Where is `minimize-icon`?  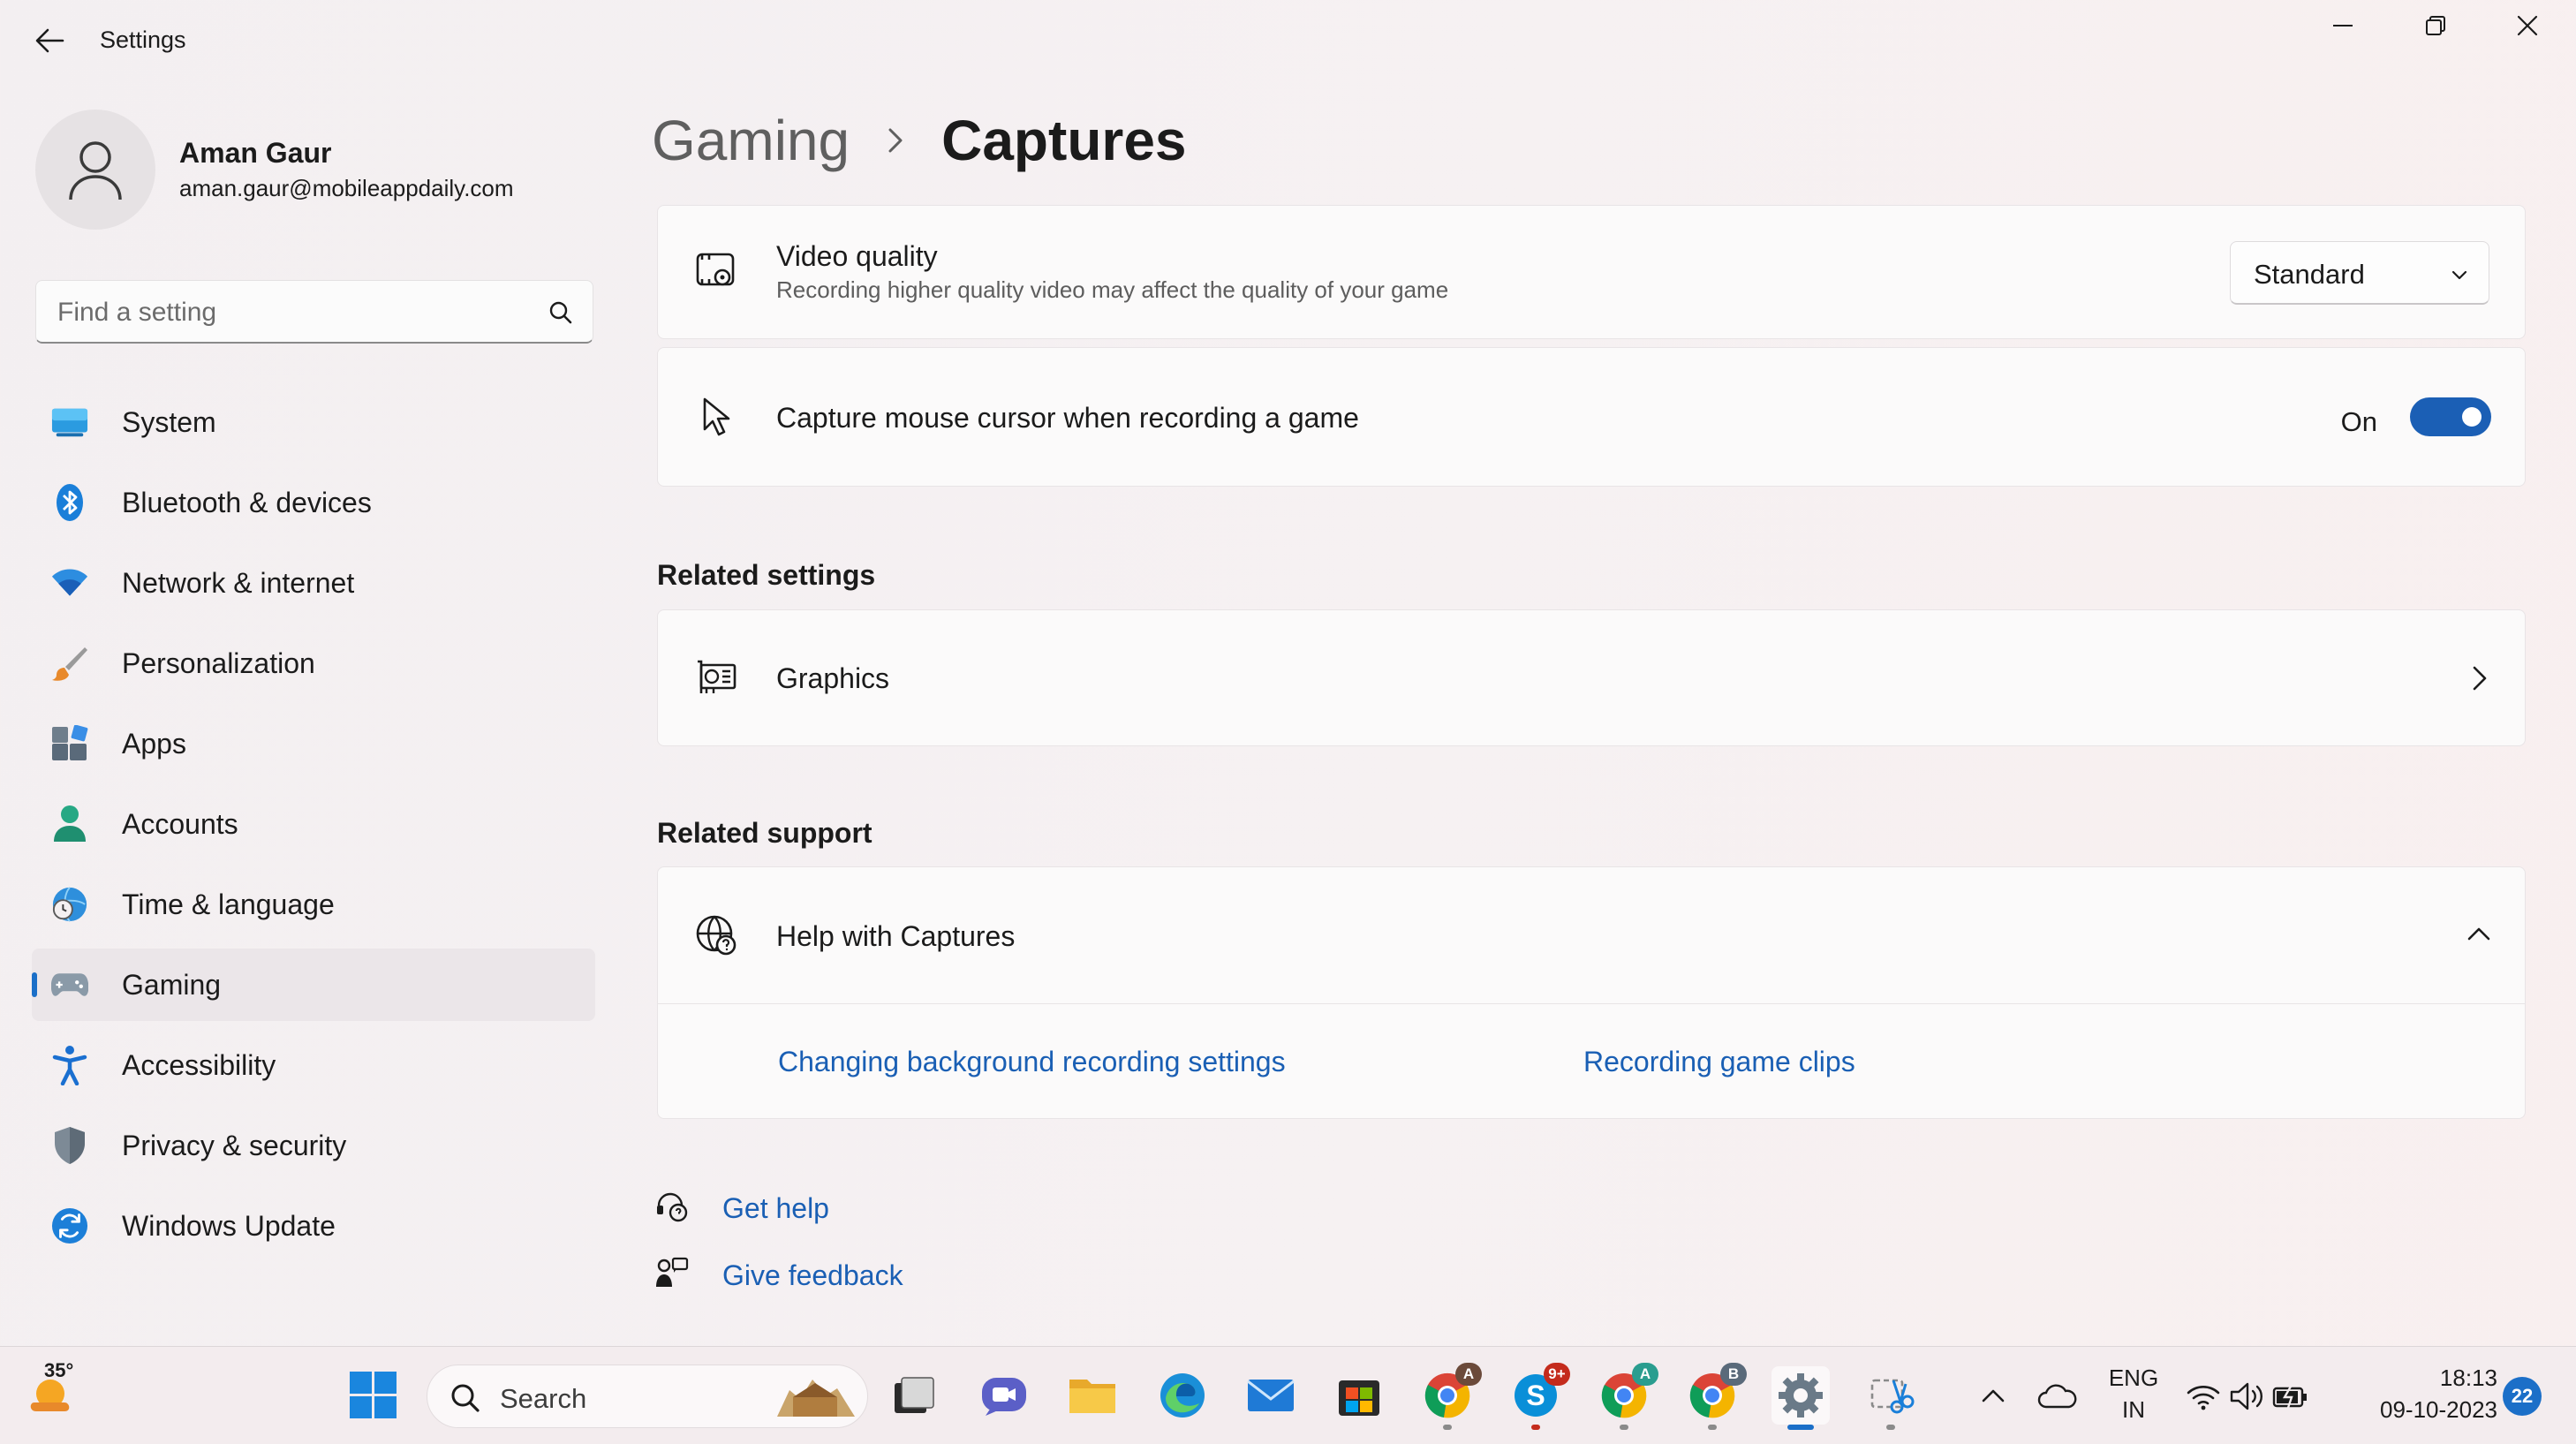
minimize-icon is located at coordinates (2343, 25).